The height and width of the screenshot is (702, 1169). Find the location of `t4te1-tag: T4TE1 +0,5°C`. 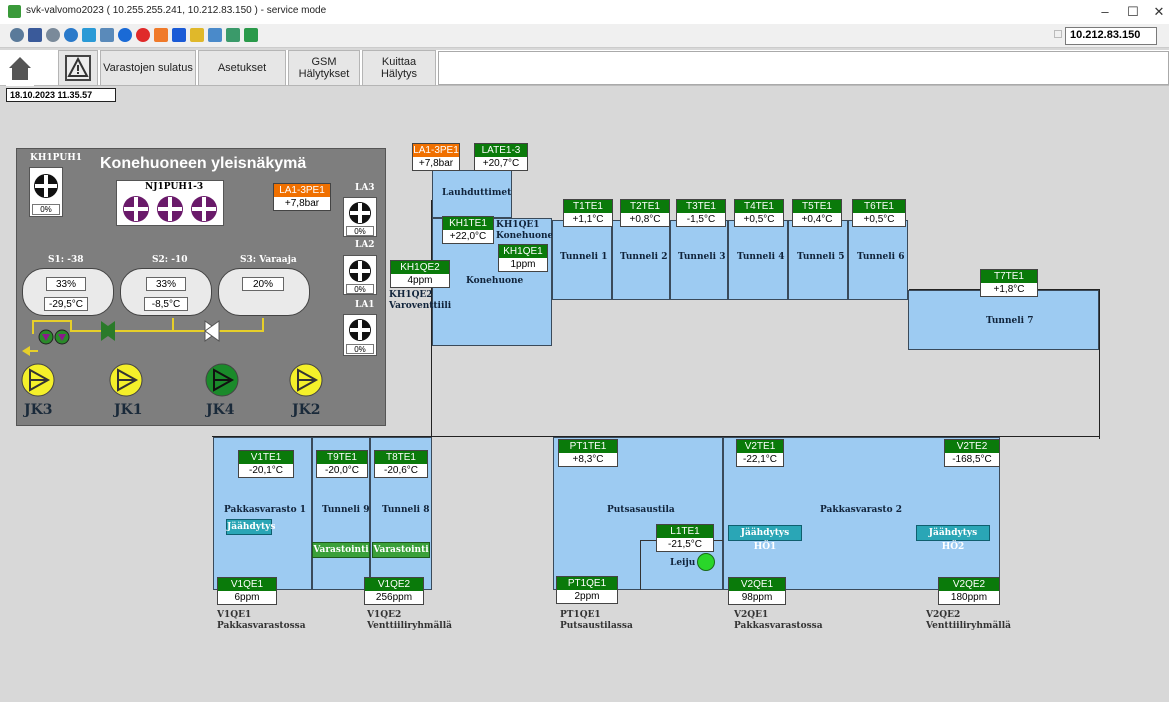

t4te1-tag: T4TE1 +0,5°C is located at coordinates (759, 213).